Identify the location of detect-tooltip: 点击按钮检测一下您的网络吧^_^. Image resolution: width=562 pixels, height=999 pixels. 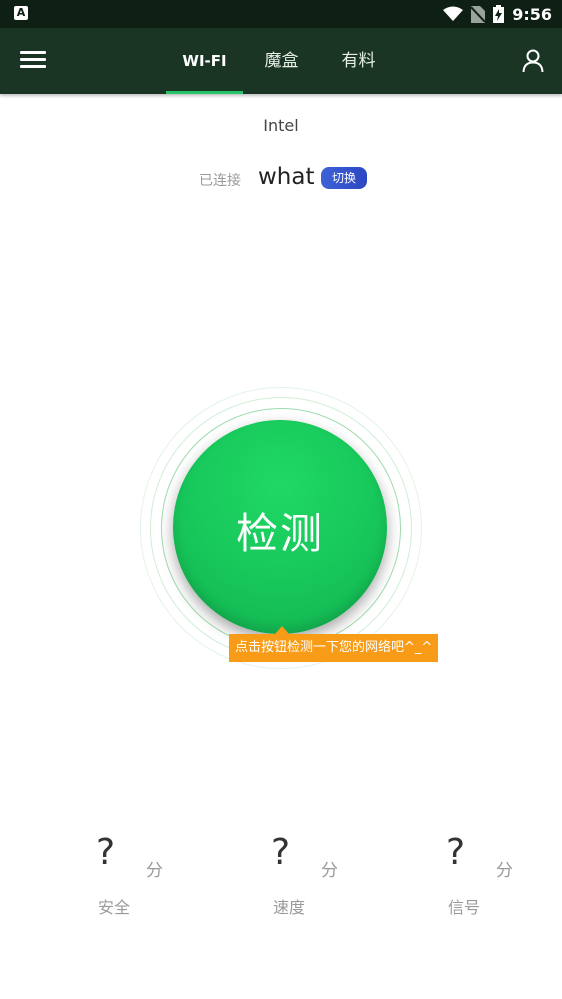
(334, 648).